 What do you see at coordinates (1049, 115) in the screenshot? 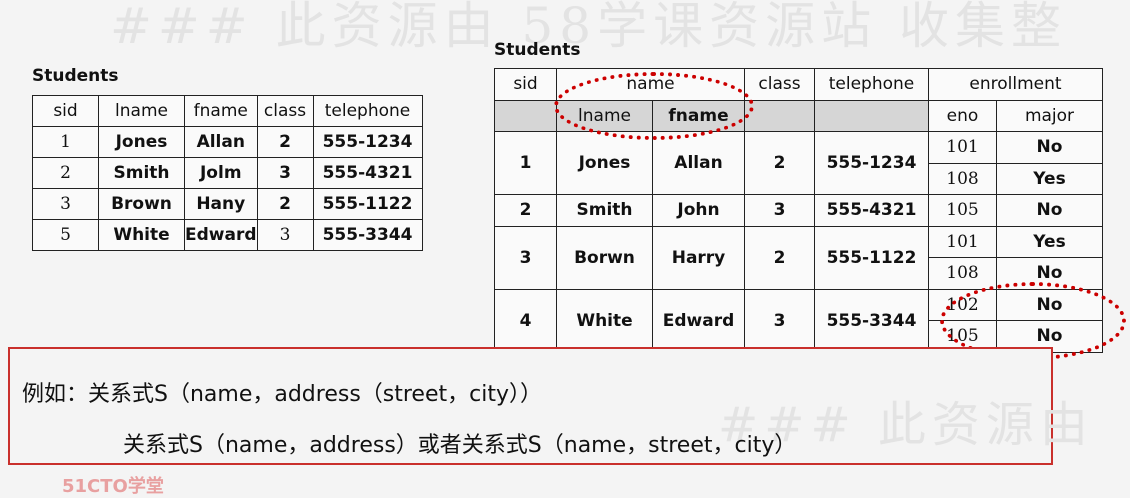
I see `subheader-major: major` at bounding box center [1049, 115].